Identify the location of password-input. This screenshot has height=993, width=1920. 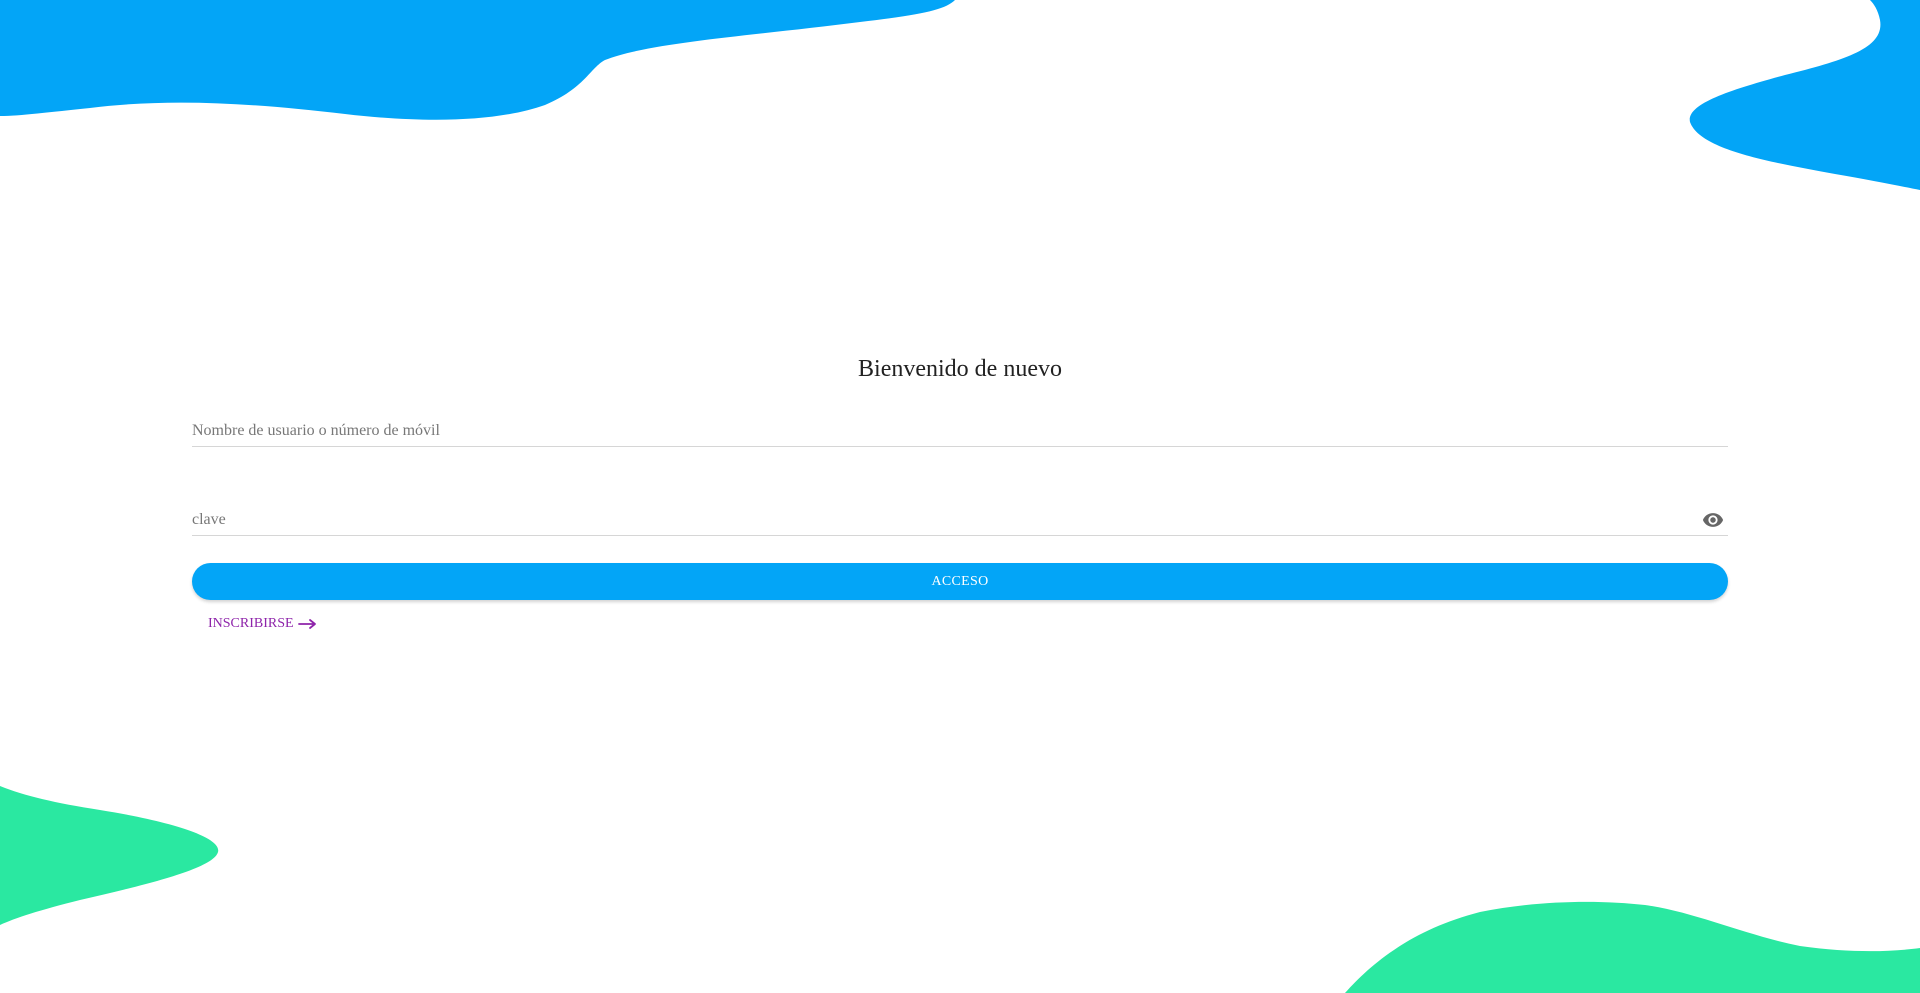
(946, 520).